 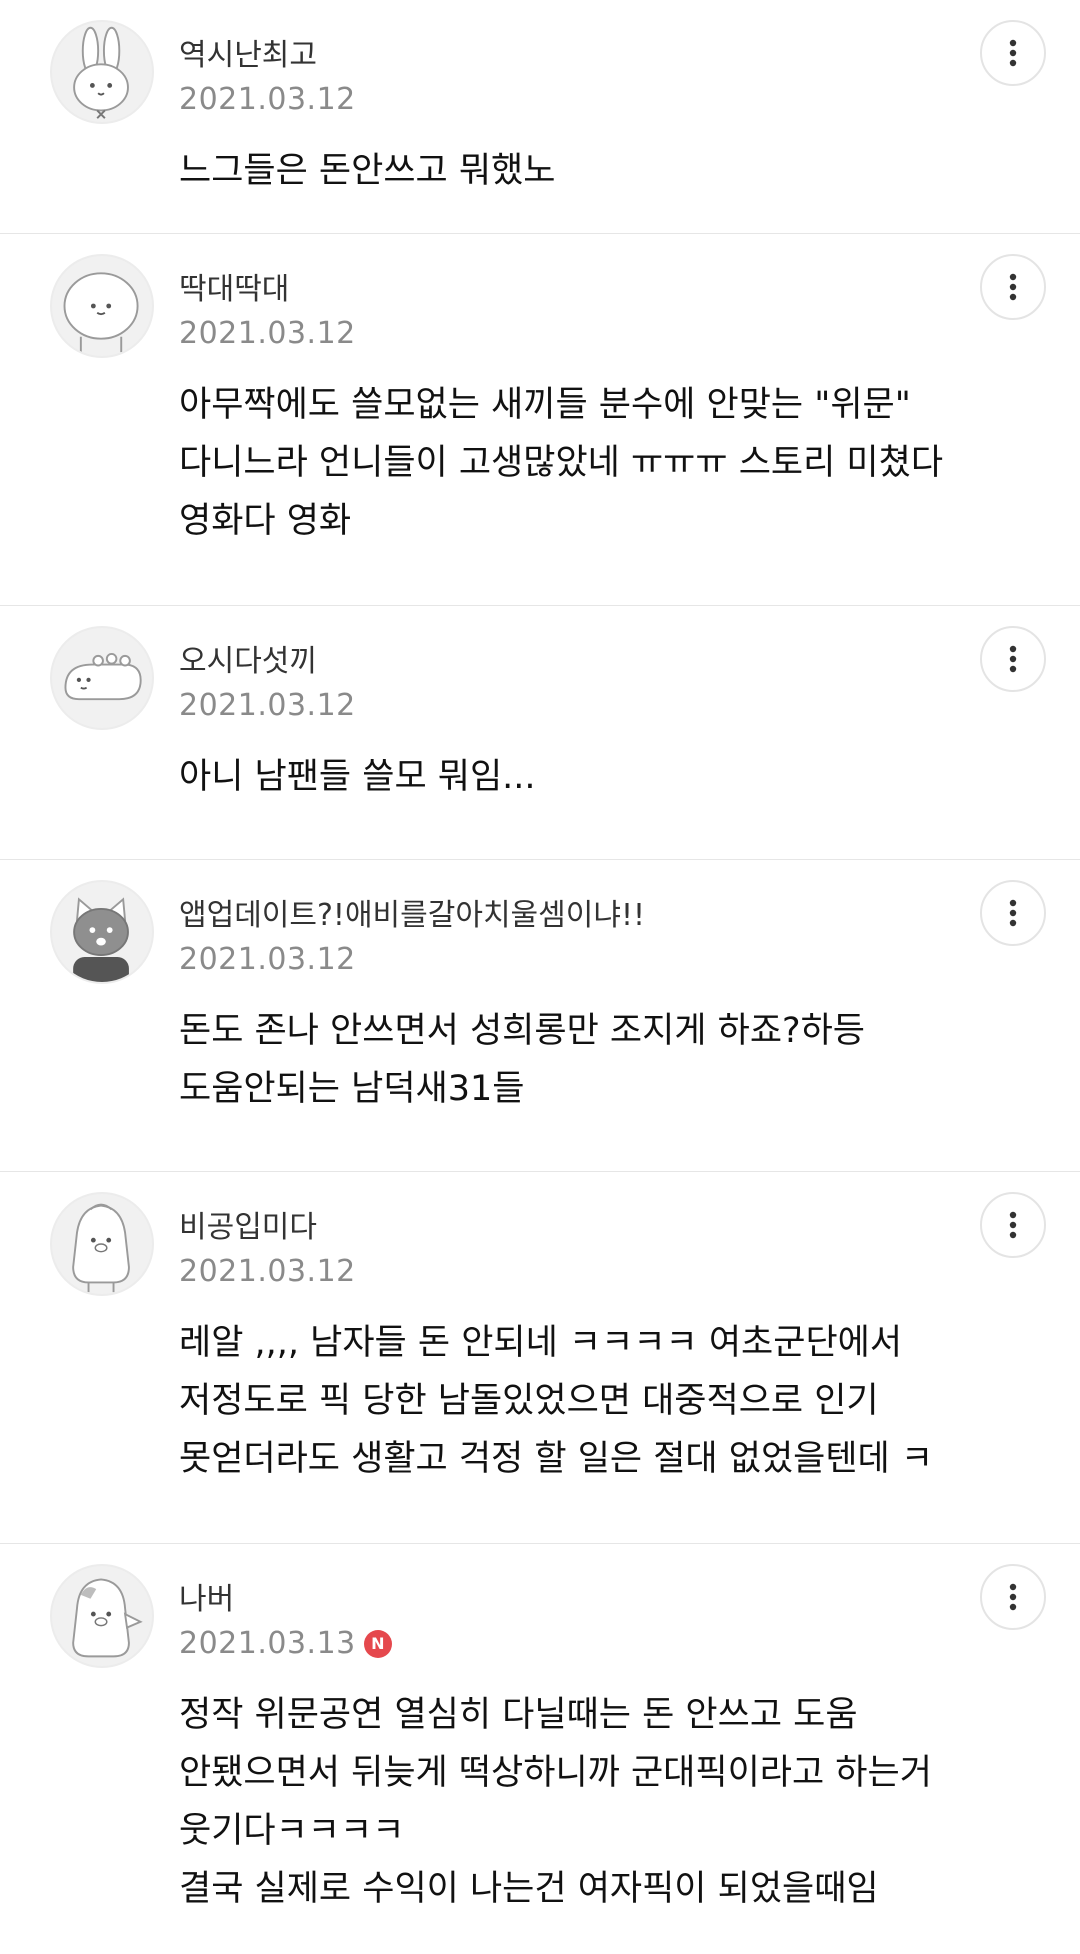 What do you see at coordinates (367, 171) in the screenshot?
I see `comment-text-line: 느그들은 돈안쓰고 뭐했노` at bounding box center [367, 171].